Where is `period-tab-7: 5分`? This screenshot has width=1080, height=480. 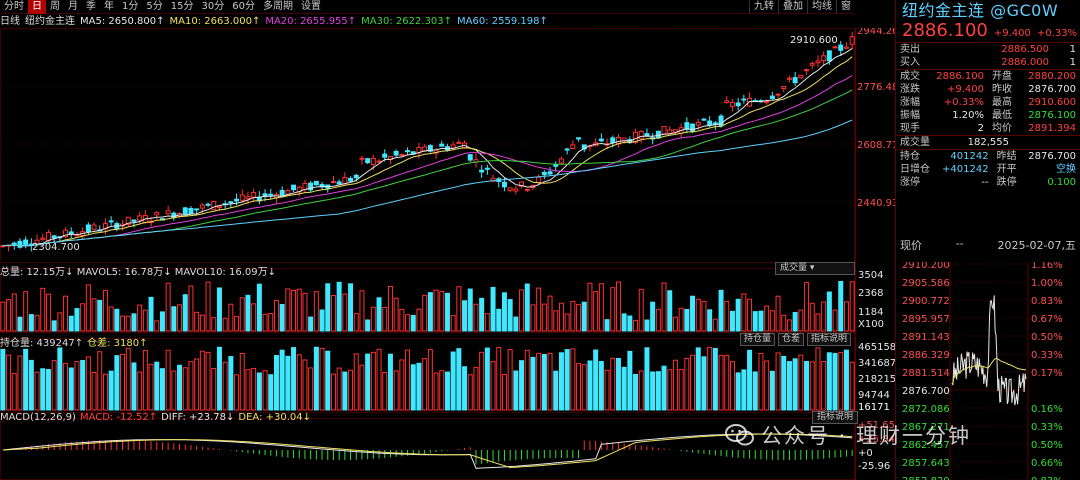 period-tab-7: 5分 is located at coordinates (154, 7).